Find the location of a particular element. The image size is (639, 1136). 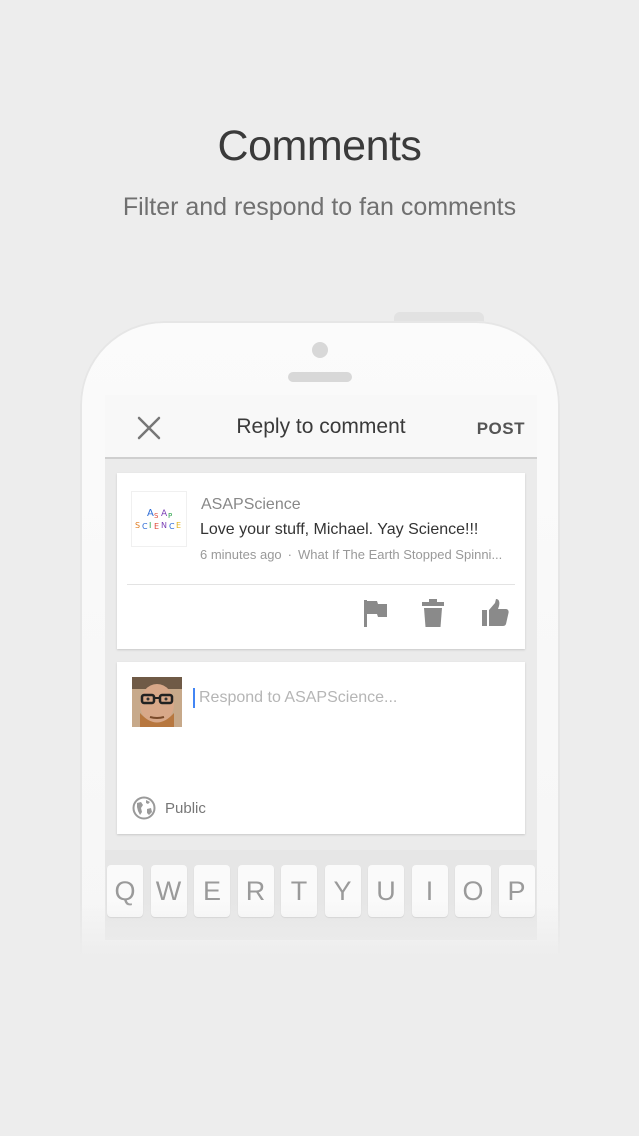

visibility-selector: Public is located at coordinates (169, 808).